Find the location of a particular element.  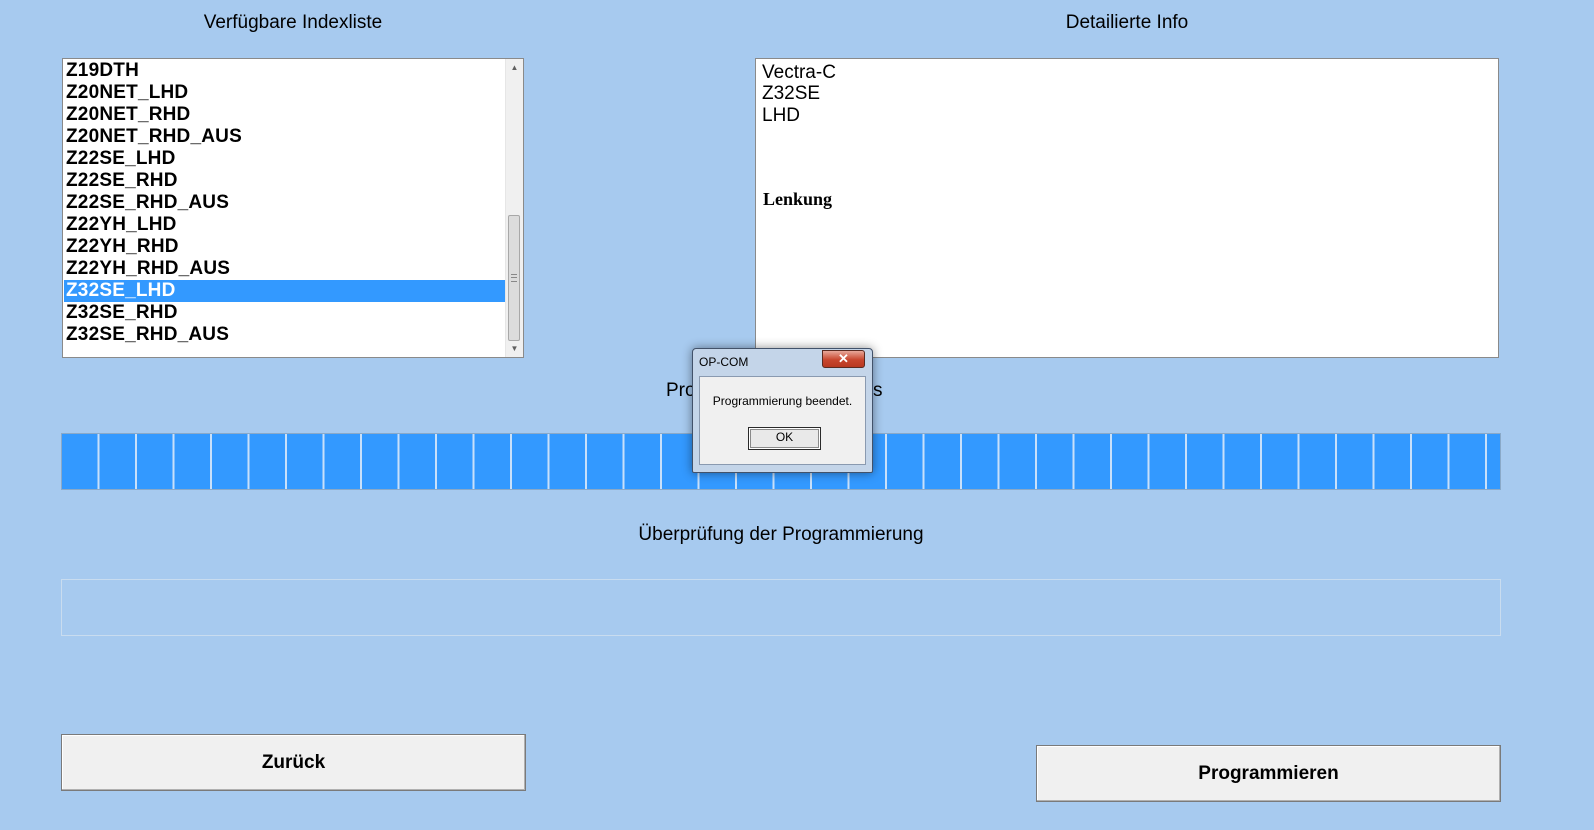

info-line-engine: Z32SE is located at coordinates (791, 93).